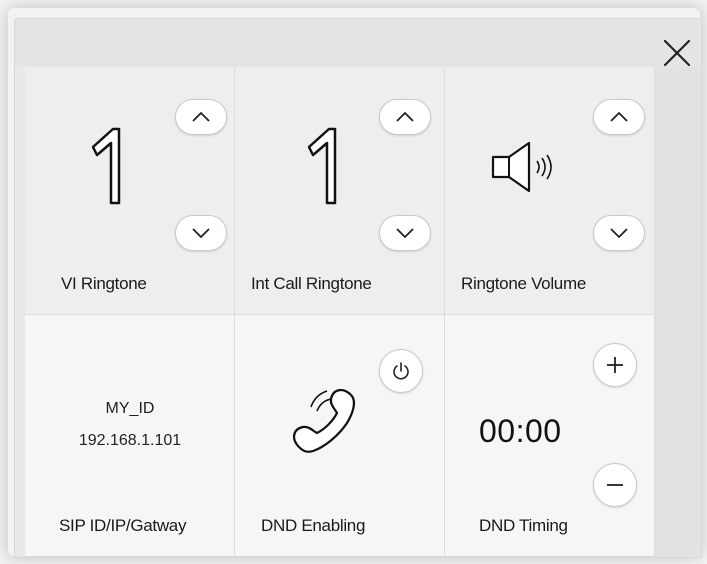 This screenshot has height=564, width=707. I want to click on vi-ringtone-value-graphic, so click(106, 166).